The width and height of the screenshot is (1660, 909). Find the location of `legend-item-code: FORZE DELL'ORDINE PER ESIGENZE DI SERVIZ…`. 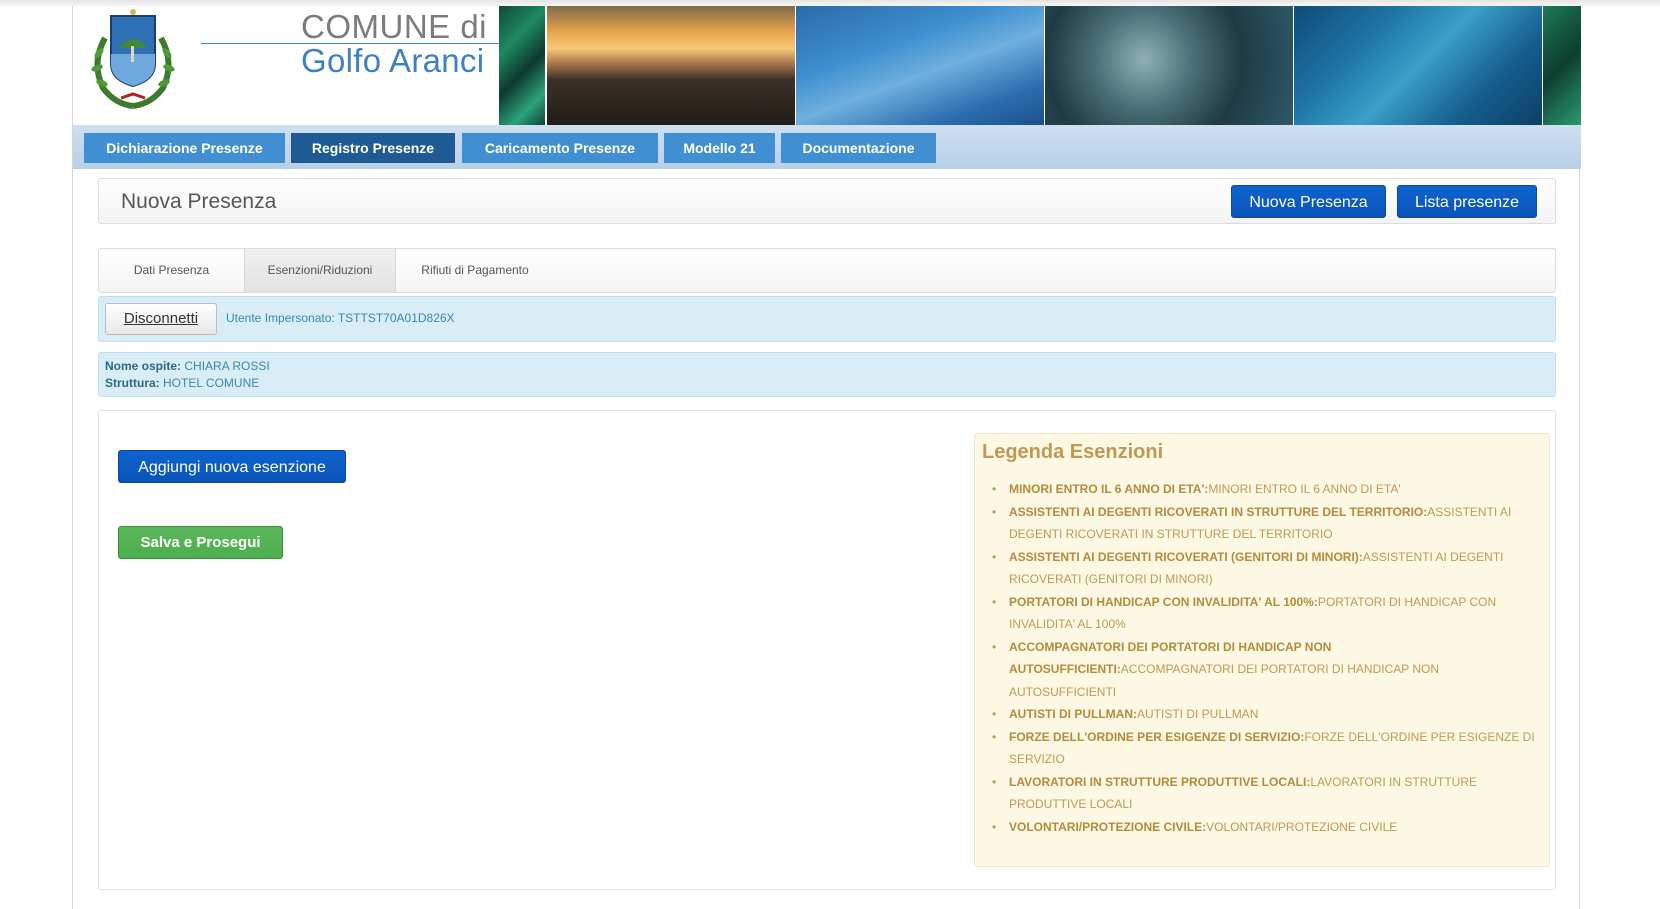

legend-item-code: FORZE DELL'ORDINE PER ESIGENZE DI SERVIZ… is located at coordinates (1157, 736).